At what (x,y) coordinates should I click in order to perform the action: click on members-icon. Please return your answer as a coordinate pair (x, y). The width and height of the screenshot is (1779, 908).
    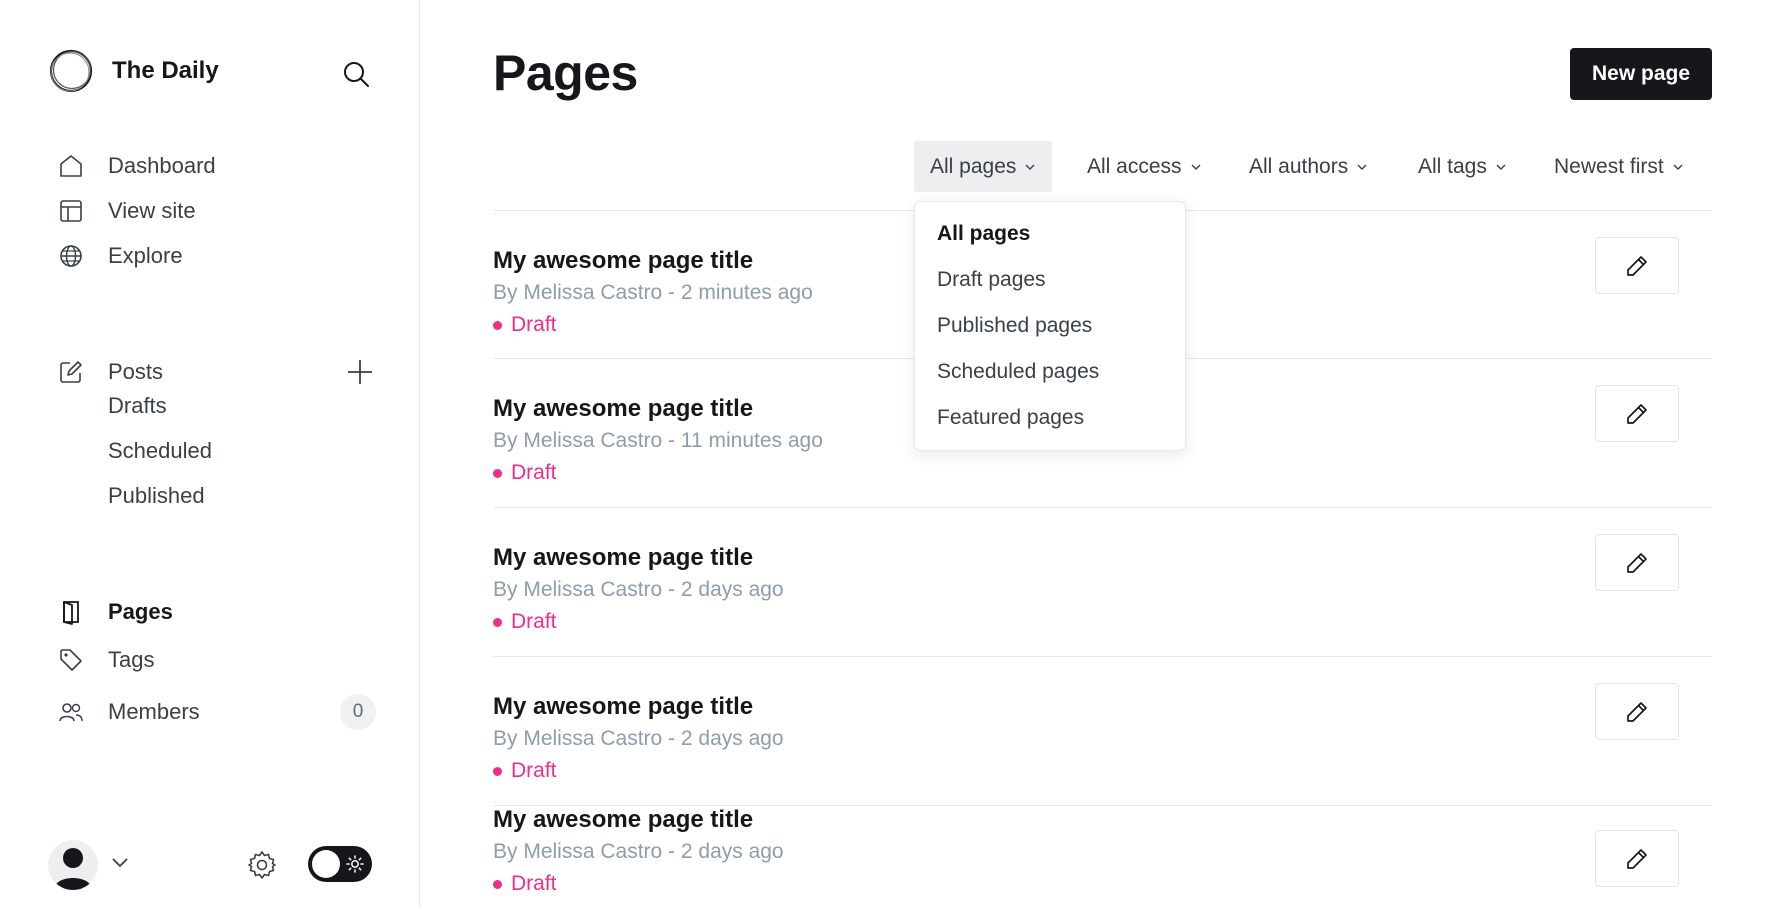
    Looking at the image, I should click on (71, 712).